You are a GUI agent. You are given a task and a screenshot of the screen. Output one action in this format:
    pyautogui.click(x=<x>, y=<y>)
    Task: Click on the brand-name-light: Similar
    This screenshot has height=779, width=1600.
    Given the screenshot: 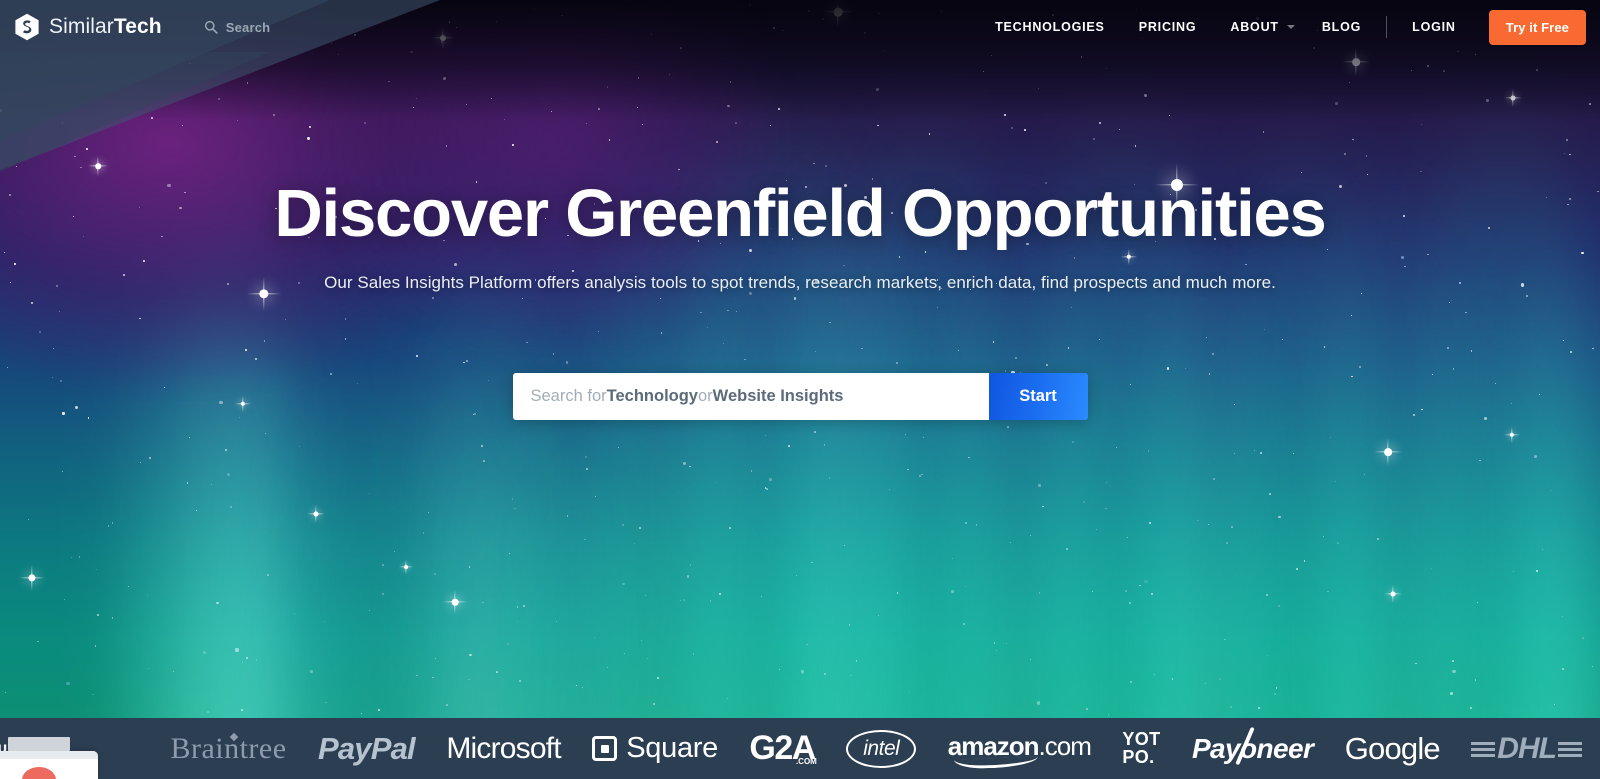 What is the action you would take?
    pyautogui.click(x=81, y=26)
    